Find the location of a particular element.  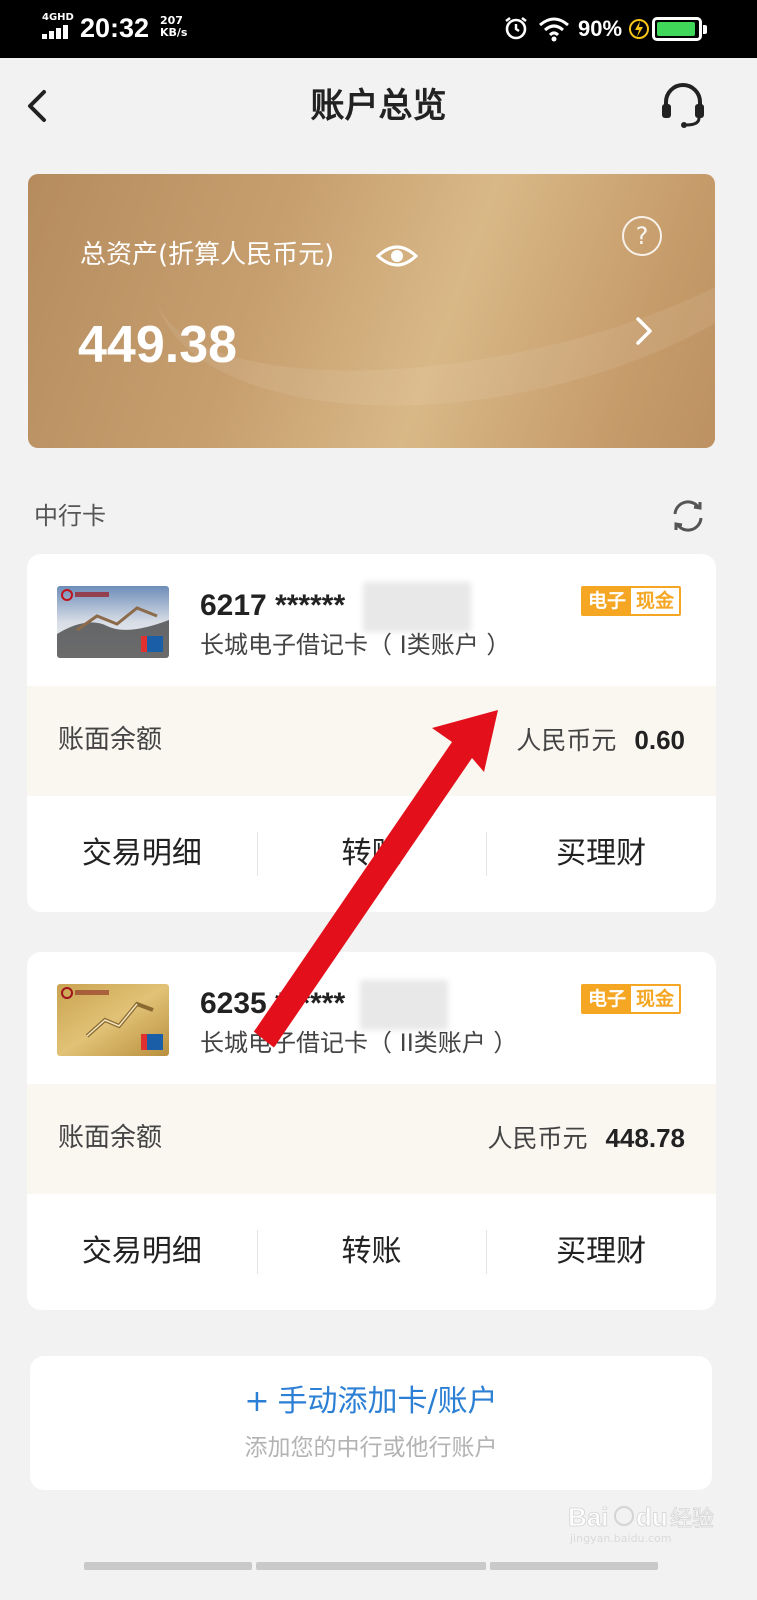

section-title: 中行卡 is located at coordinates (70, 516).